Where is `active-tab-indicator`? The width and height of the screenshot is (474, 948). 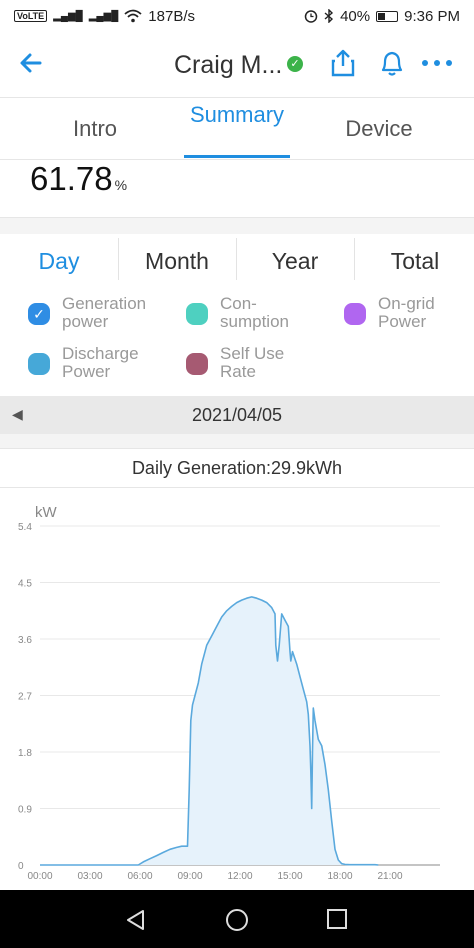 active-tab-indicator is located at coordinates (237, 156).